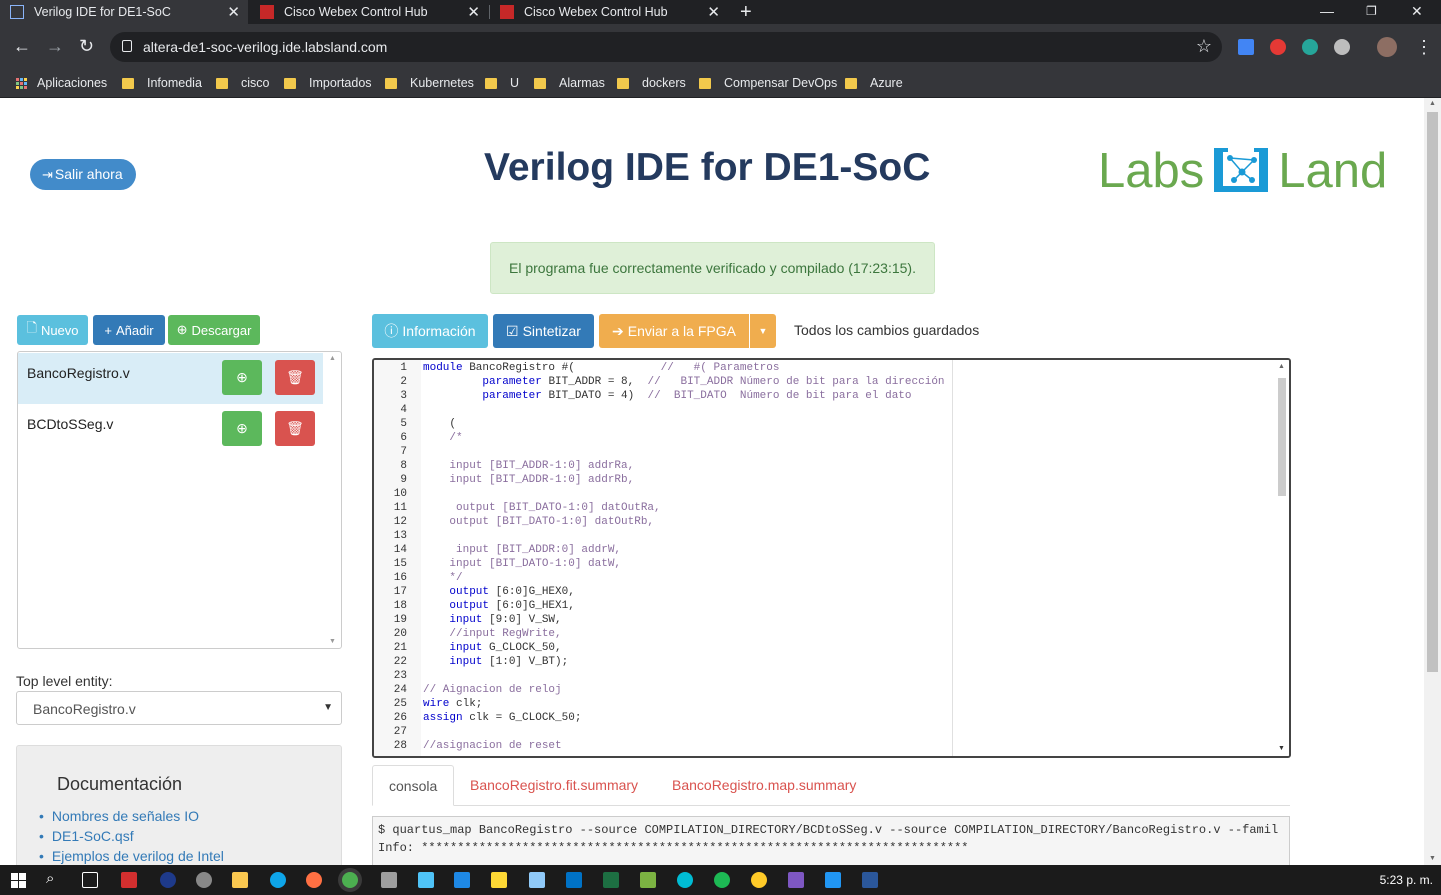 The width and height of the screenshot is (1441, 895). What do you see at coordinates (824, 690) in the screenshot?
I see `code-line: 24 // Aignacion de reloj` at bounding box center [824, 690].